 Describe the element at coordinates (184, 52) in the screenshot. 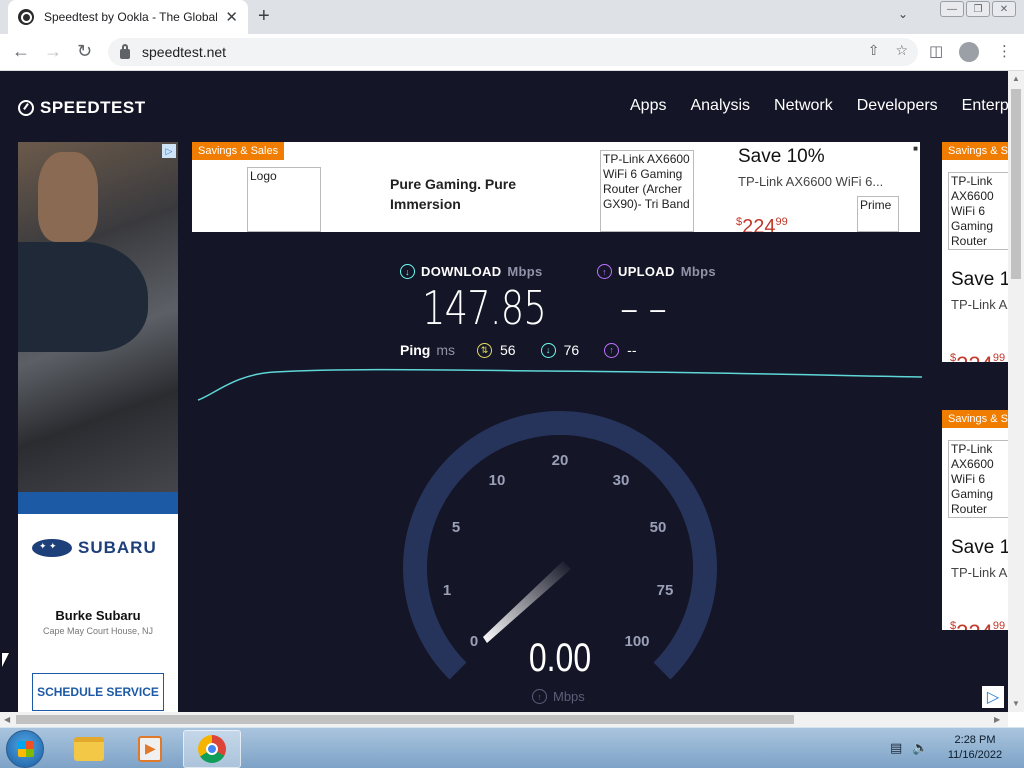

I see `url-text: speedtest.net` at that location.